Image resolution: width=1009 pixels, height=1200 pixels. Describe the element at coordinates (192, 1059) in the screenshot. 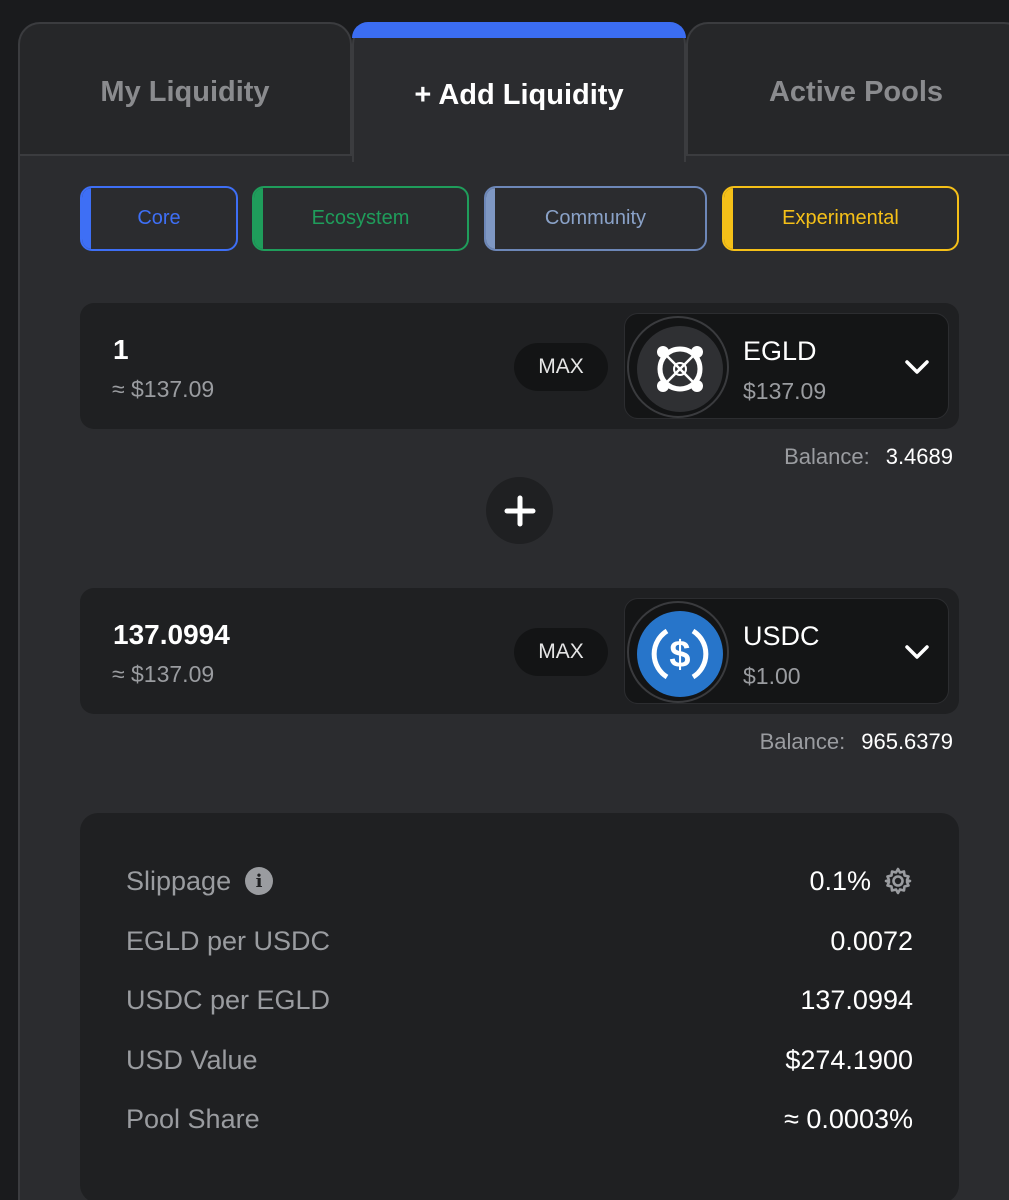

I see `usd-value-label: USD Value` at that location.